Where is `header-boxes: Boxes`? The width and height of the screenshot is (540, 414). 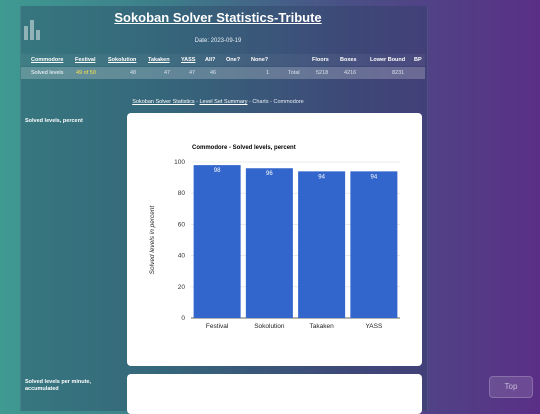 header-boxes: Boxes is located at coordinates (348, 60).